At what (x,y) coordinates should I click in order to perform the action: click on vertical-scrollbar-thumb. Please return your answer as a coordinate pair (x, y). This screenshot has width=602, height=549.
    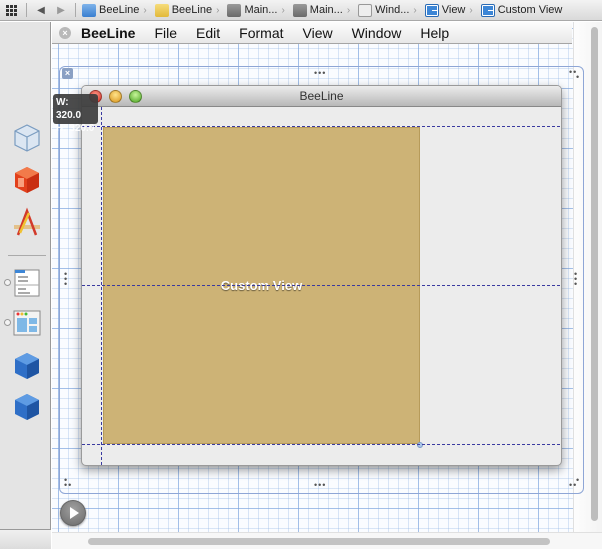
    Looking at the image, I should click on (594, 274).